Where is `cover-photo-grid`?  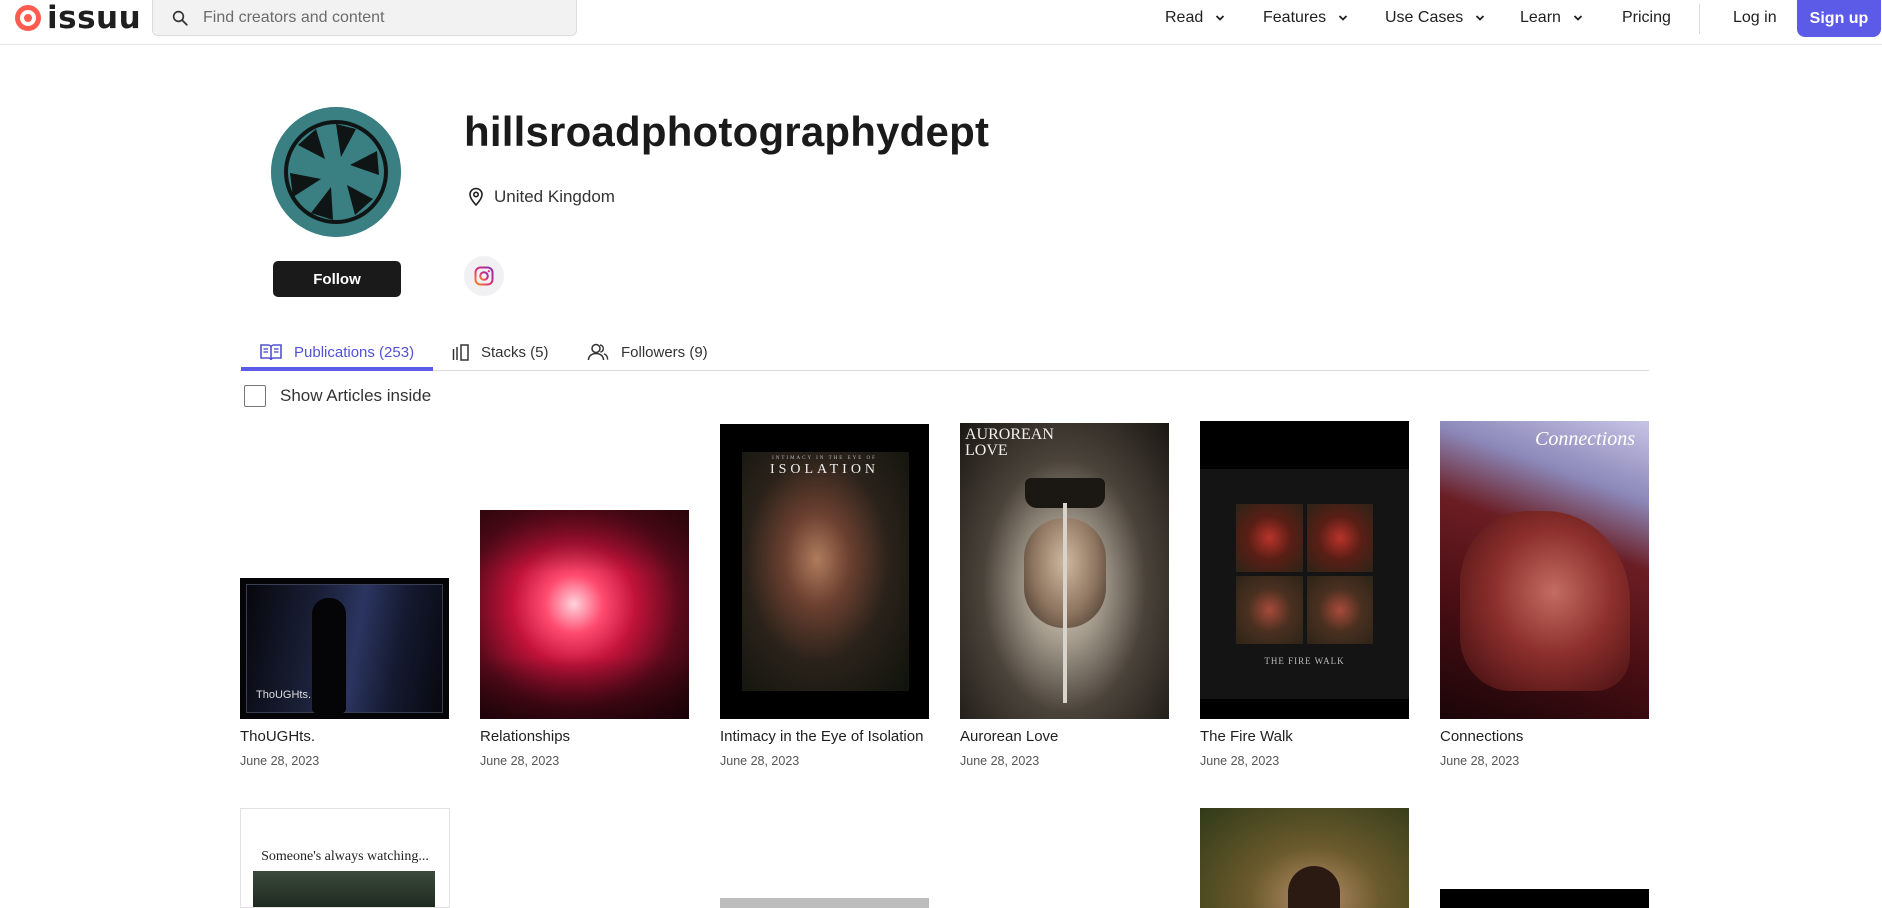
cover-photo-grid is located at coordinates (1304, 574).